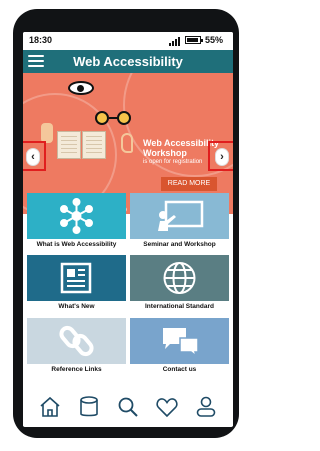  Describe the element at coordinates (89, 407) in the screenshot. I see `database-icon` at that location.